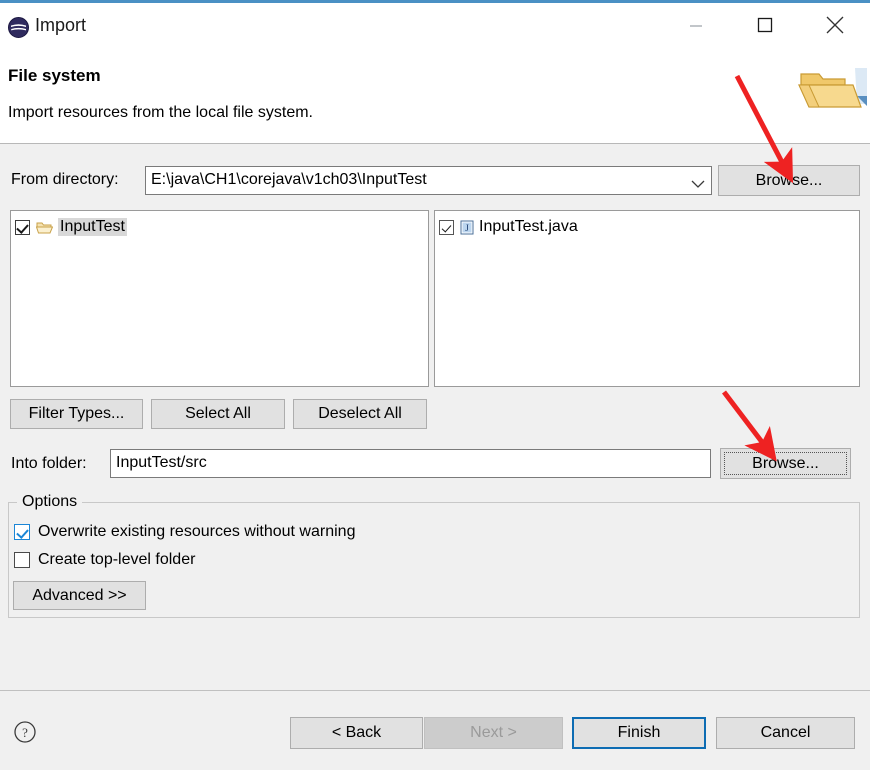  I want to click on next-button: Next >, so click(493, 733).